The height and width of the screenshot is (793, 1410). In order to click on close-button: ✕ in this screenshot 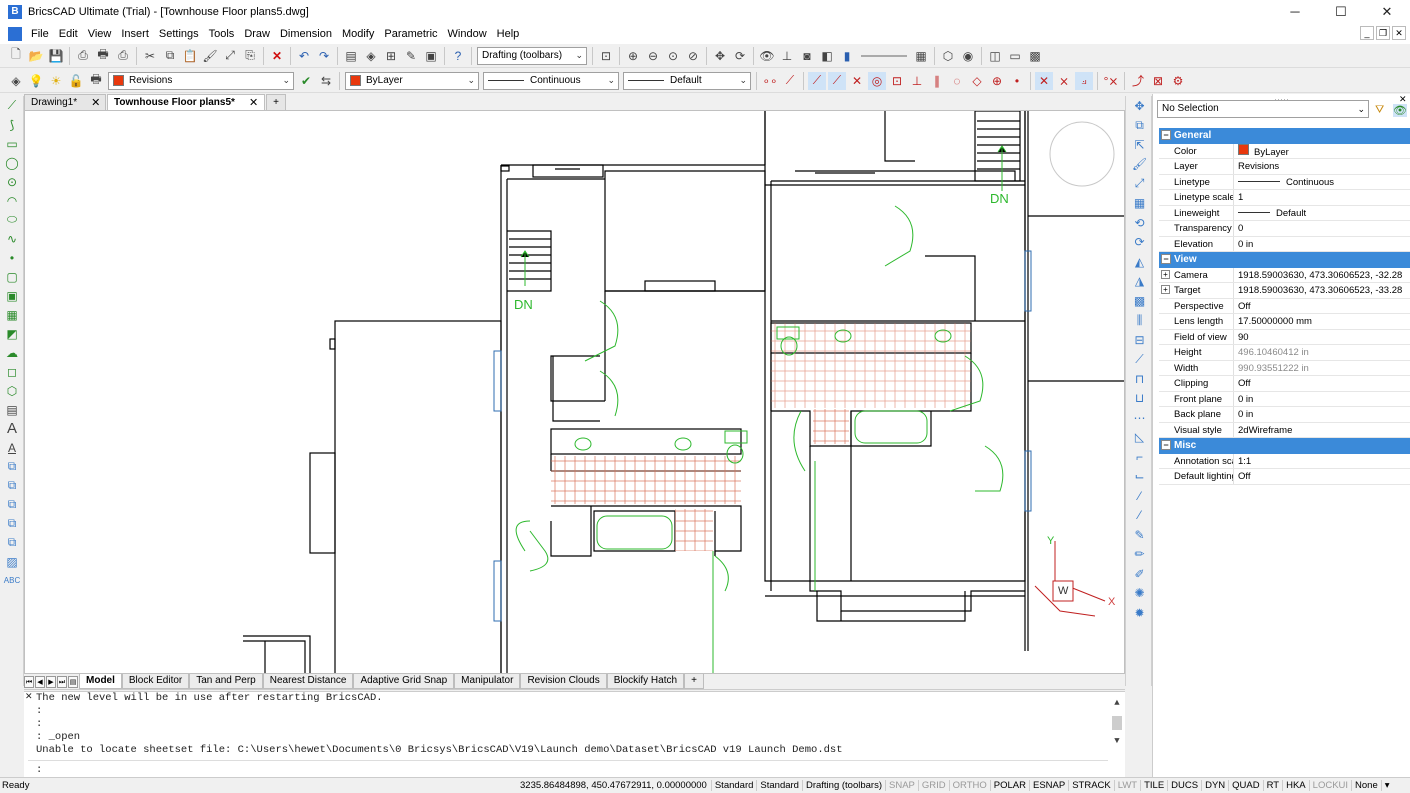, I will do `click(1387, 12)`.